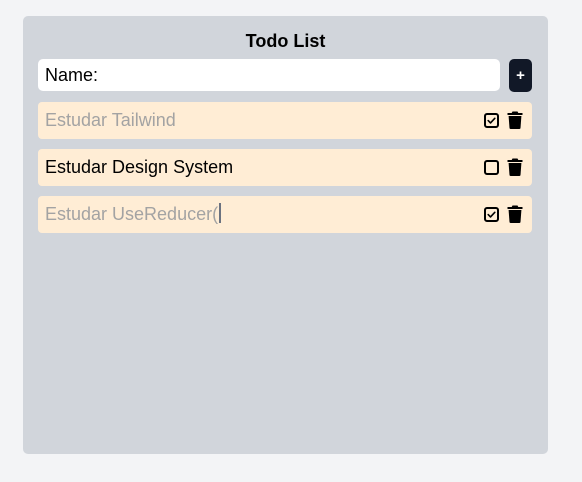 This screenshot has width=582, height=482. Describe the element at coordinates (285, 41) in the screenshot. I see `page-title: Todo List` at that location.